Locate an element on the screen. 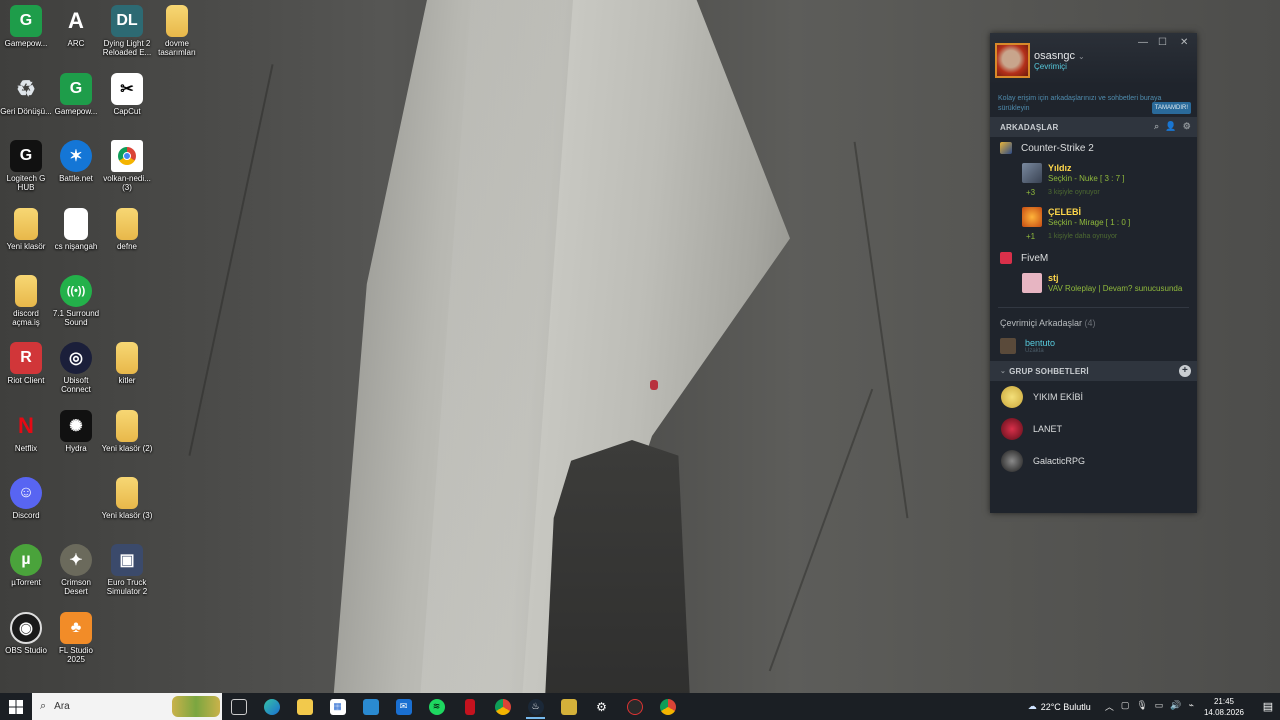 This screenshot has height=720, width=1280. fivem-icon is located at coordinates (1006, 258).